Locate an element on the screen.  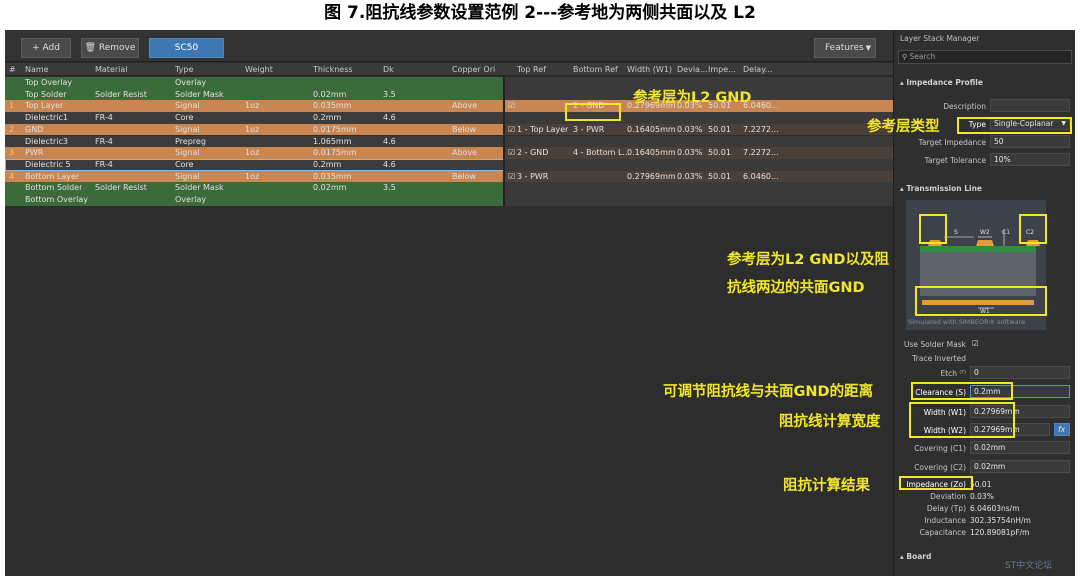
cell-material: Solder Resist is located at coordinates (121, 94).